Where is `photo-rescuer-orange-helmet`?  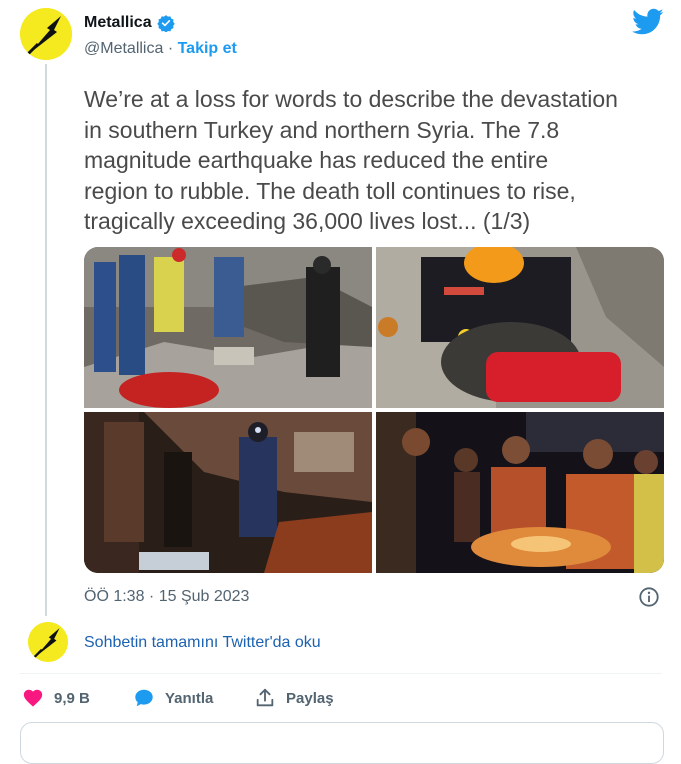 photo-rescuer-orange-helmet is located at coordinates (520, 327).